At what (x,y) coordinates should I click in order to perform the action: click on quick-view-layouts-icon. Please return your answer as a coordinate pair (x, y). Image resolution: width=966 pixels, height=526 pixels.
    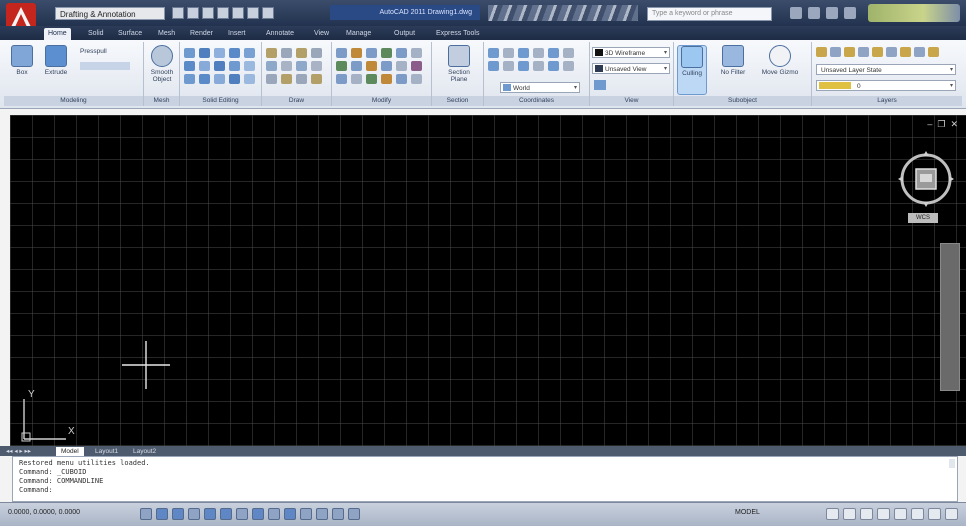
    Looking at the image, I should click on (832, 514).